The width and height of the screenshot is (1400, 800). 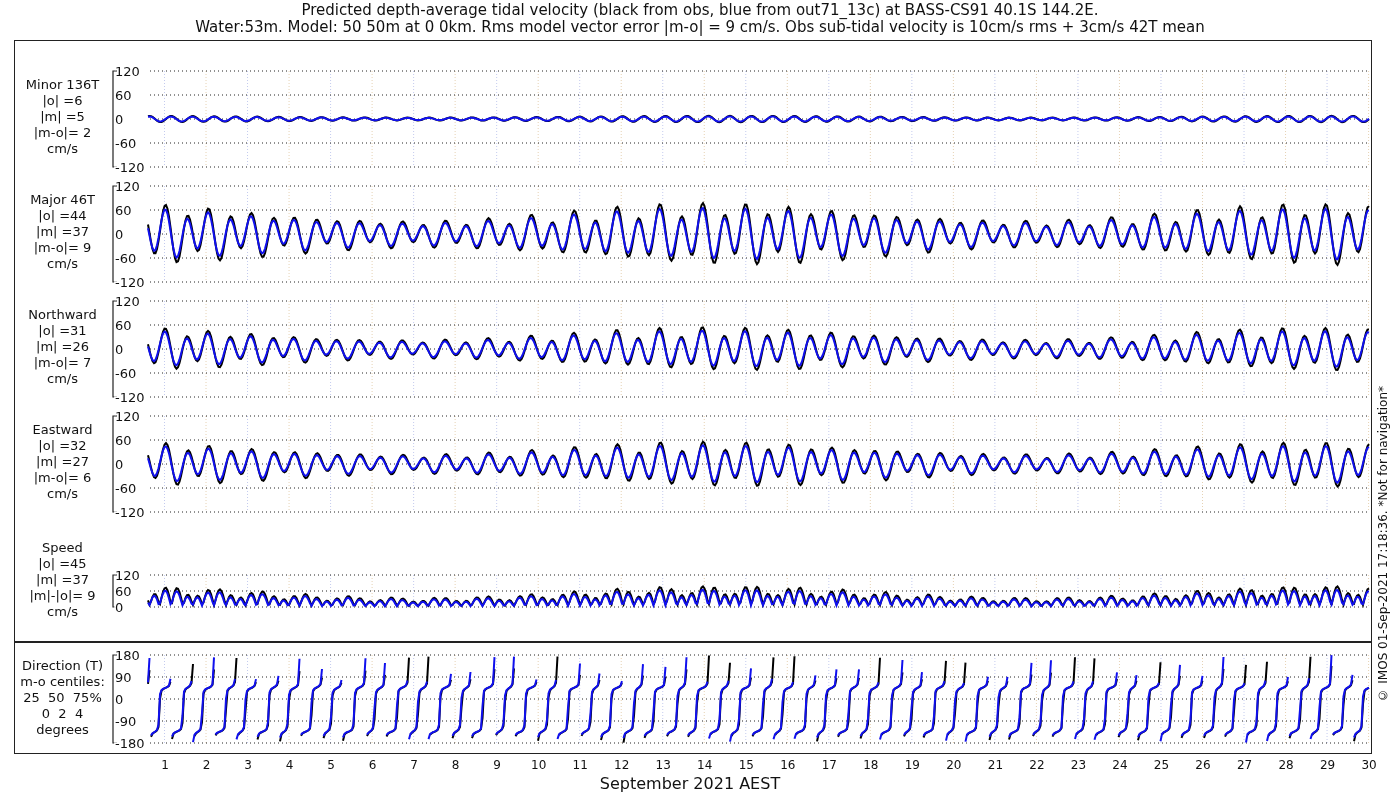 I want to click on y-axis-line, so click(x=115, y=591).